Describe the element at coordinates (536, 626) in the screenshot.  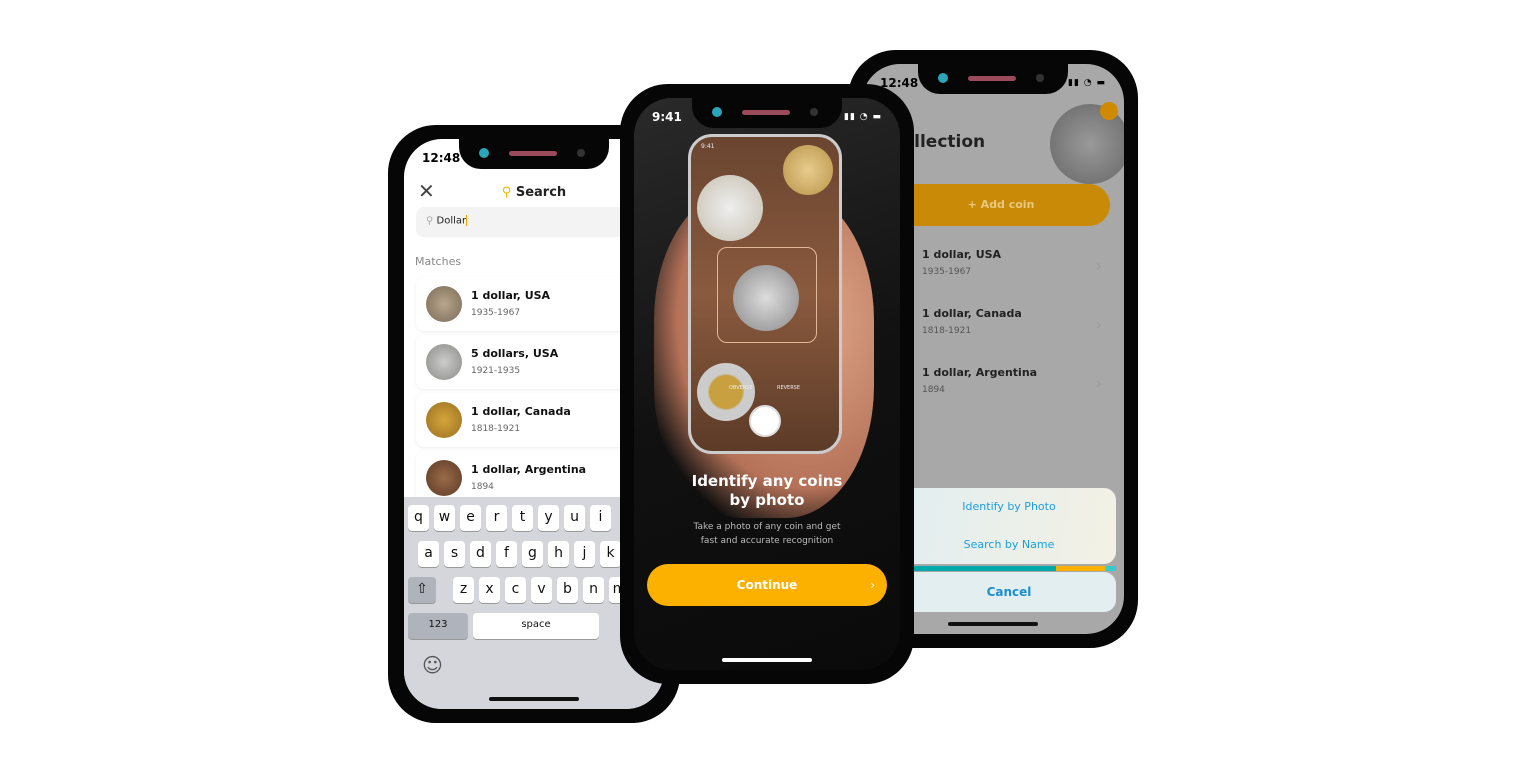
I see `space-key: space` at that location.